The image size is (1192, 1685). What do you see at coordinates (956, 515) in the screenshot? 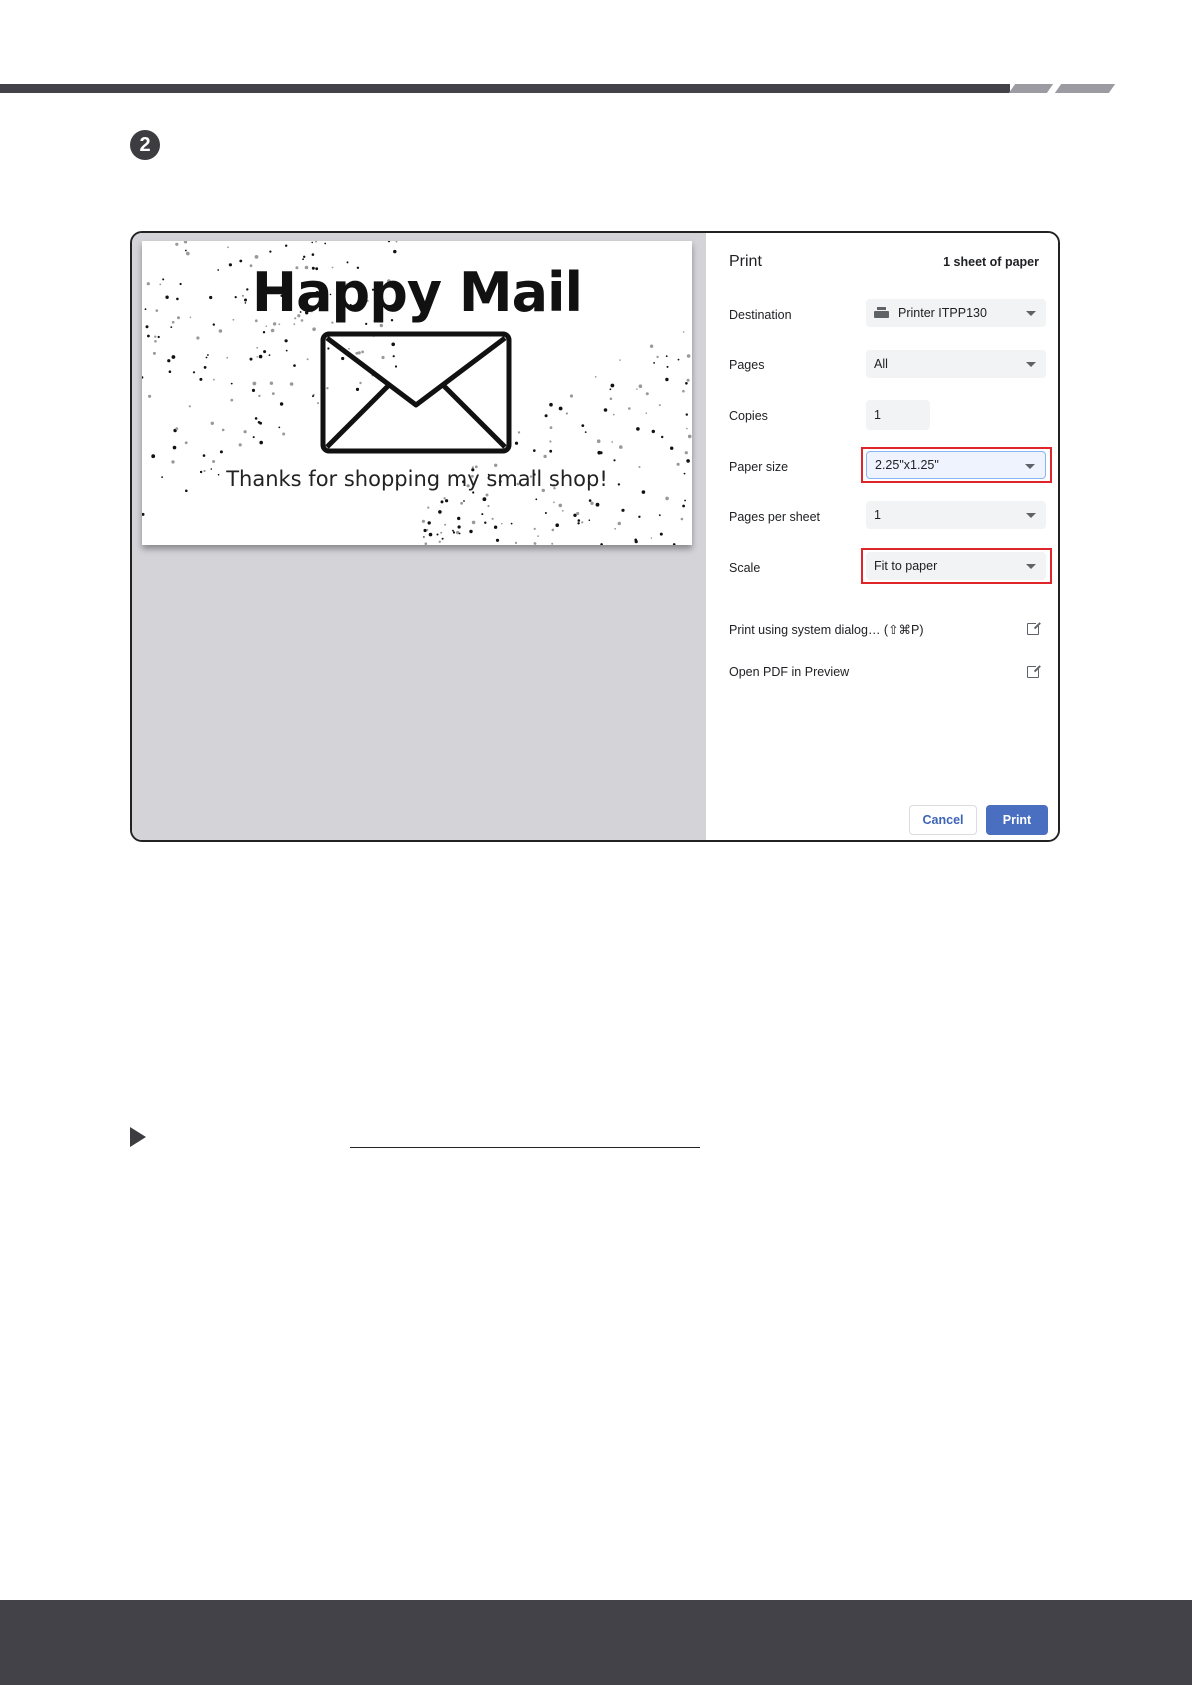
I see `pages-per-sheet-select: 1` at bounding box center [956, 515].